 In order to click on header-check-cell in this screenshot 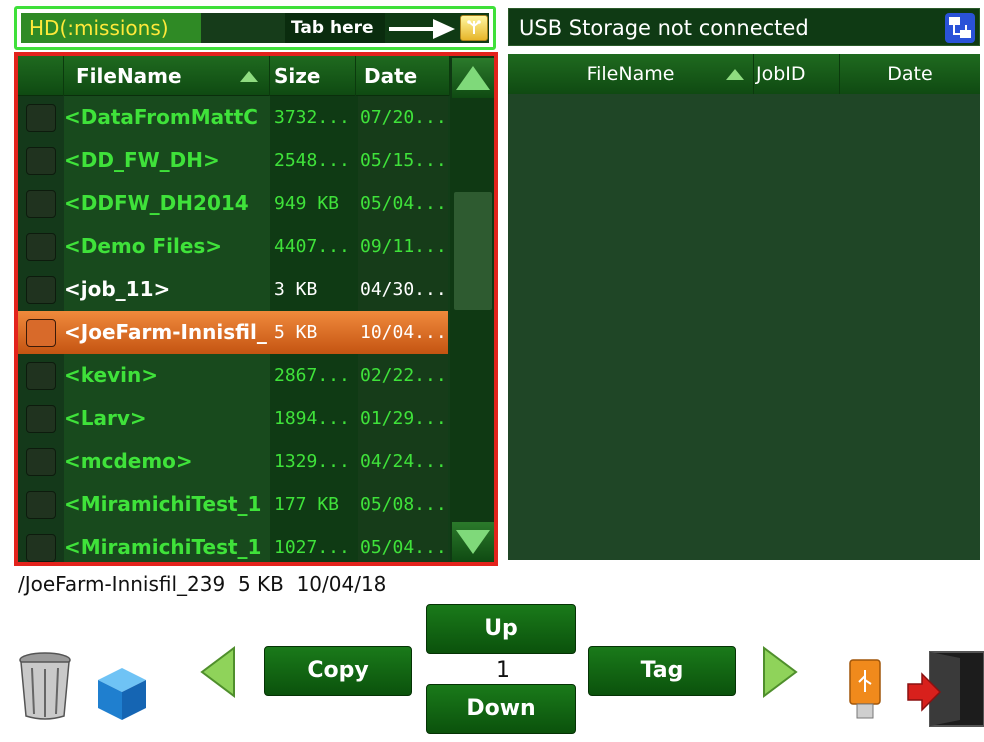, I will do `click(41, 76)`.